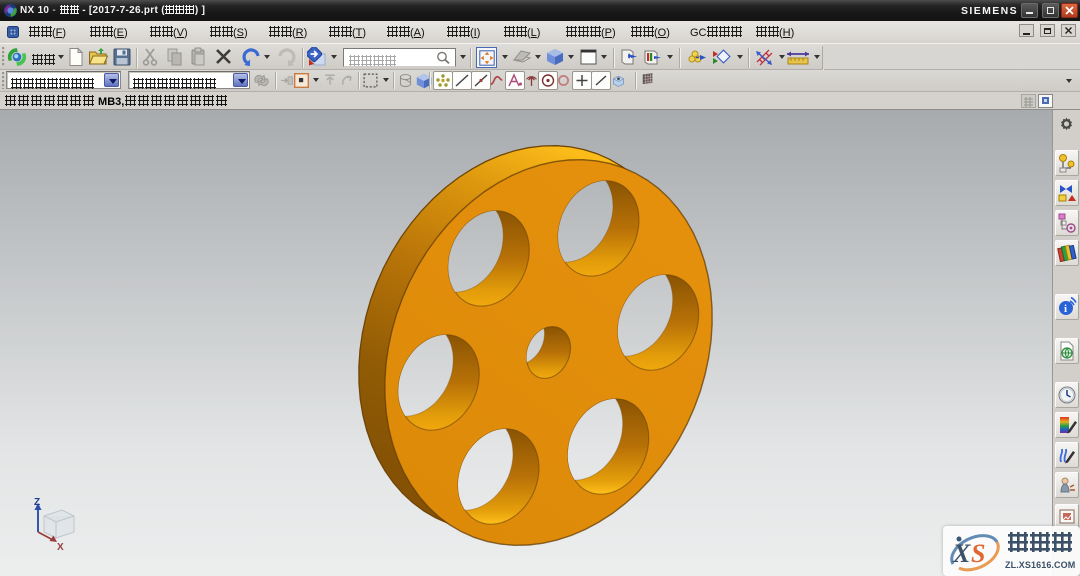 The height and width of the screenshot is (576, 1080). What do you see at coordinates (978, 553) in the screenshot?
I see `svg-text: S` at bounding box center [978, 553].